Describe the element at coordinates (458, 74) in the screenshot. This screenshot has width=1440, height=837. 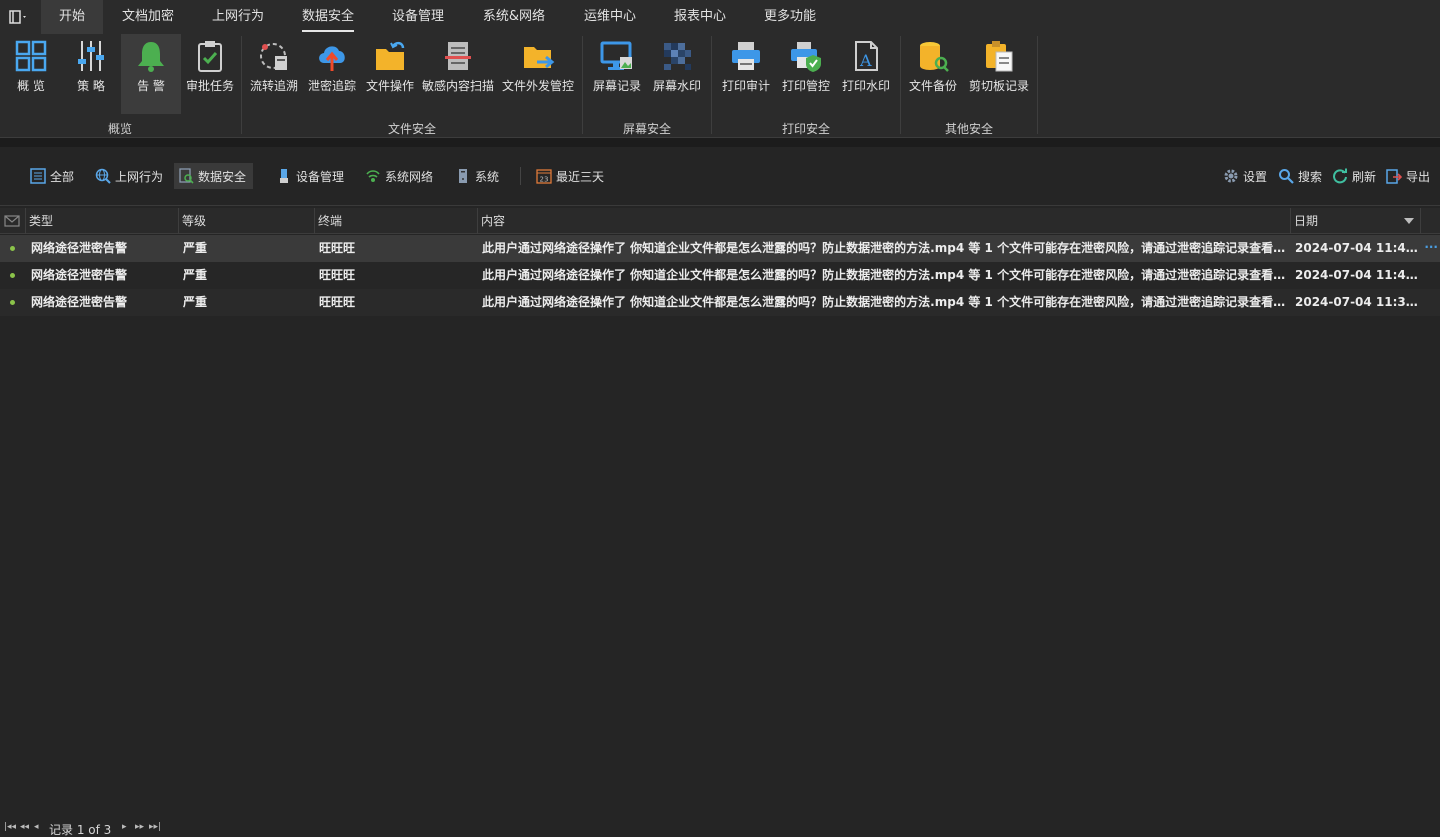
I see `sensitive-scan-button: 敏感内容扫描` at that location.